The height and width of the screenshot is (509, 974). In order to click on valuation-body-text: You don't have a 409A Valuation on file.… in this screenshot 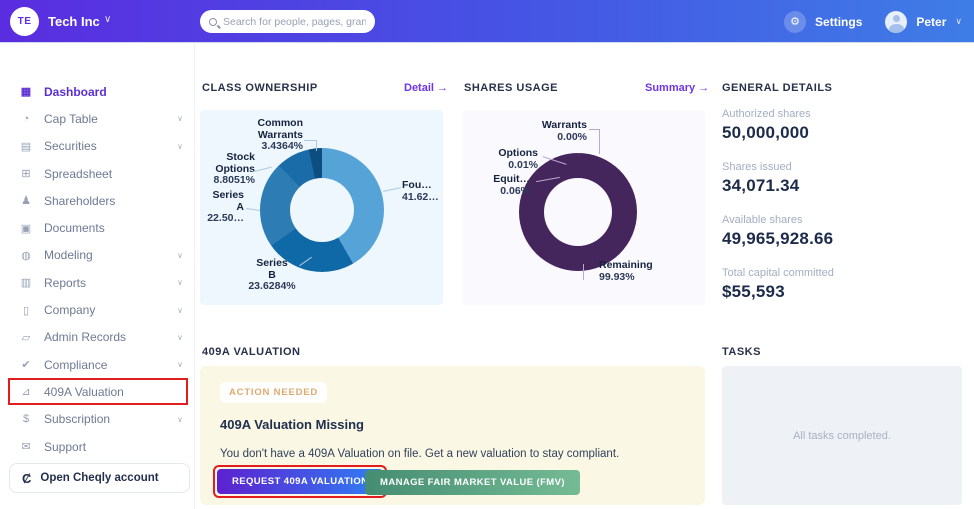, I will do `click(420, 454)`.